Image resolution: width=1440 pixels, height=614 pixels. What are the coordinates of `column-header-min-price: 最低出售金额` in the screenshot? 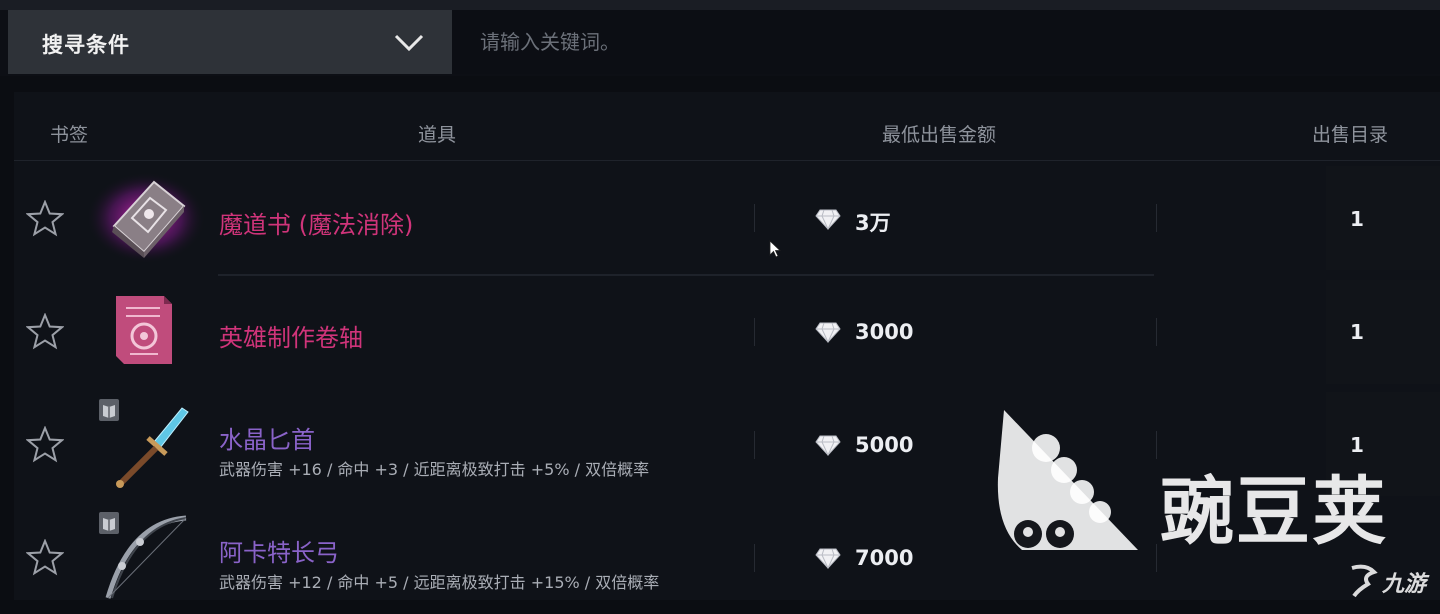 It's located at (939, 135).